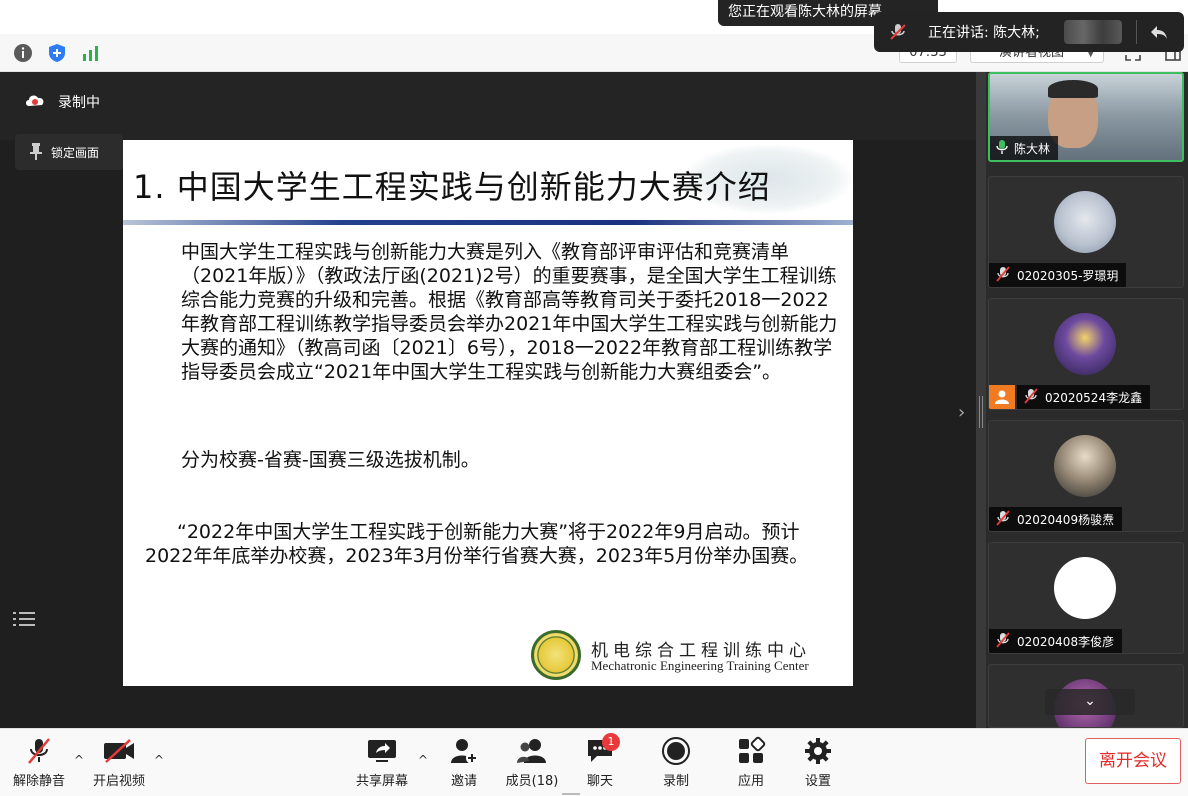 The width and height of the screenshot is (1188, 796). I want to click on invite-label: 邀请, so click(463, 781).